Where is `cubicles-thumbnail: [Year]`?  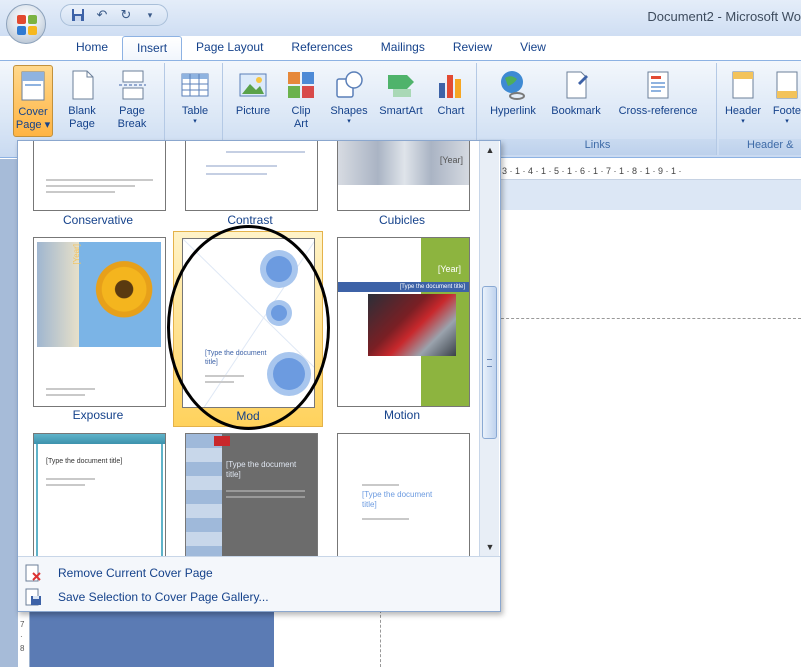 cubicles-thumbnail: [Year] is located at coordinates (403, 176).